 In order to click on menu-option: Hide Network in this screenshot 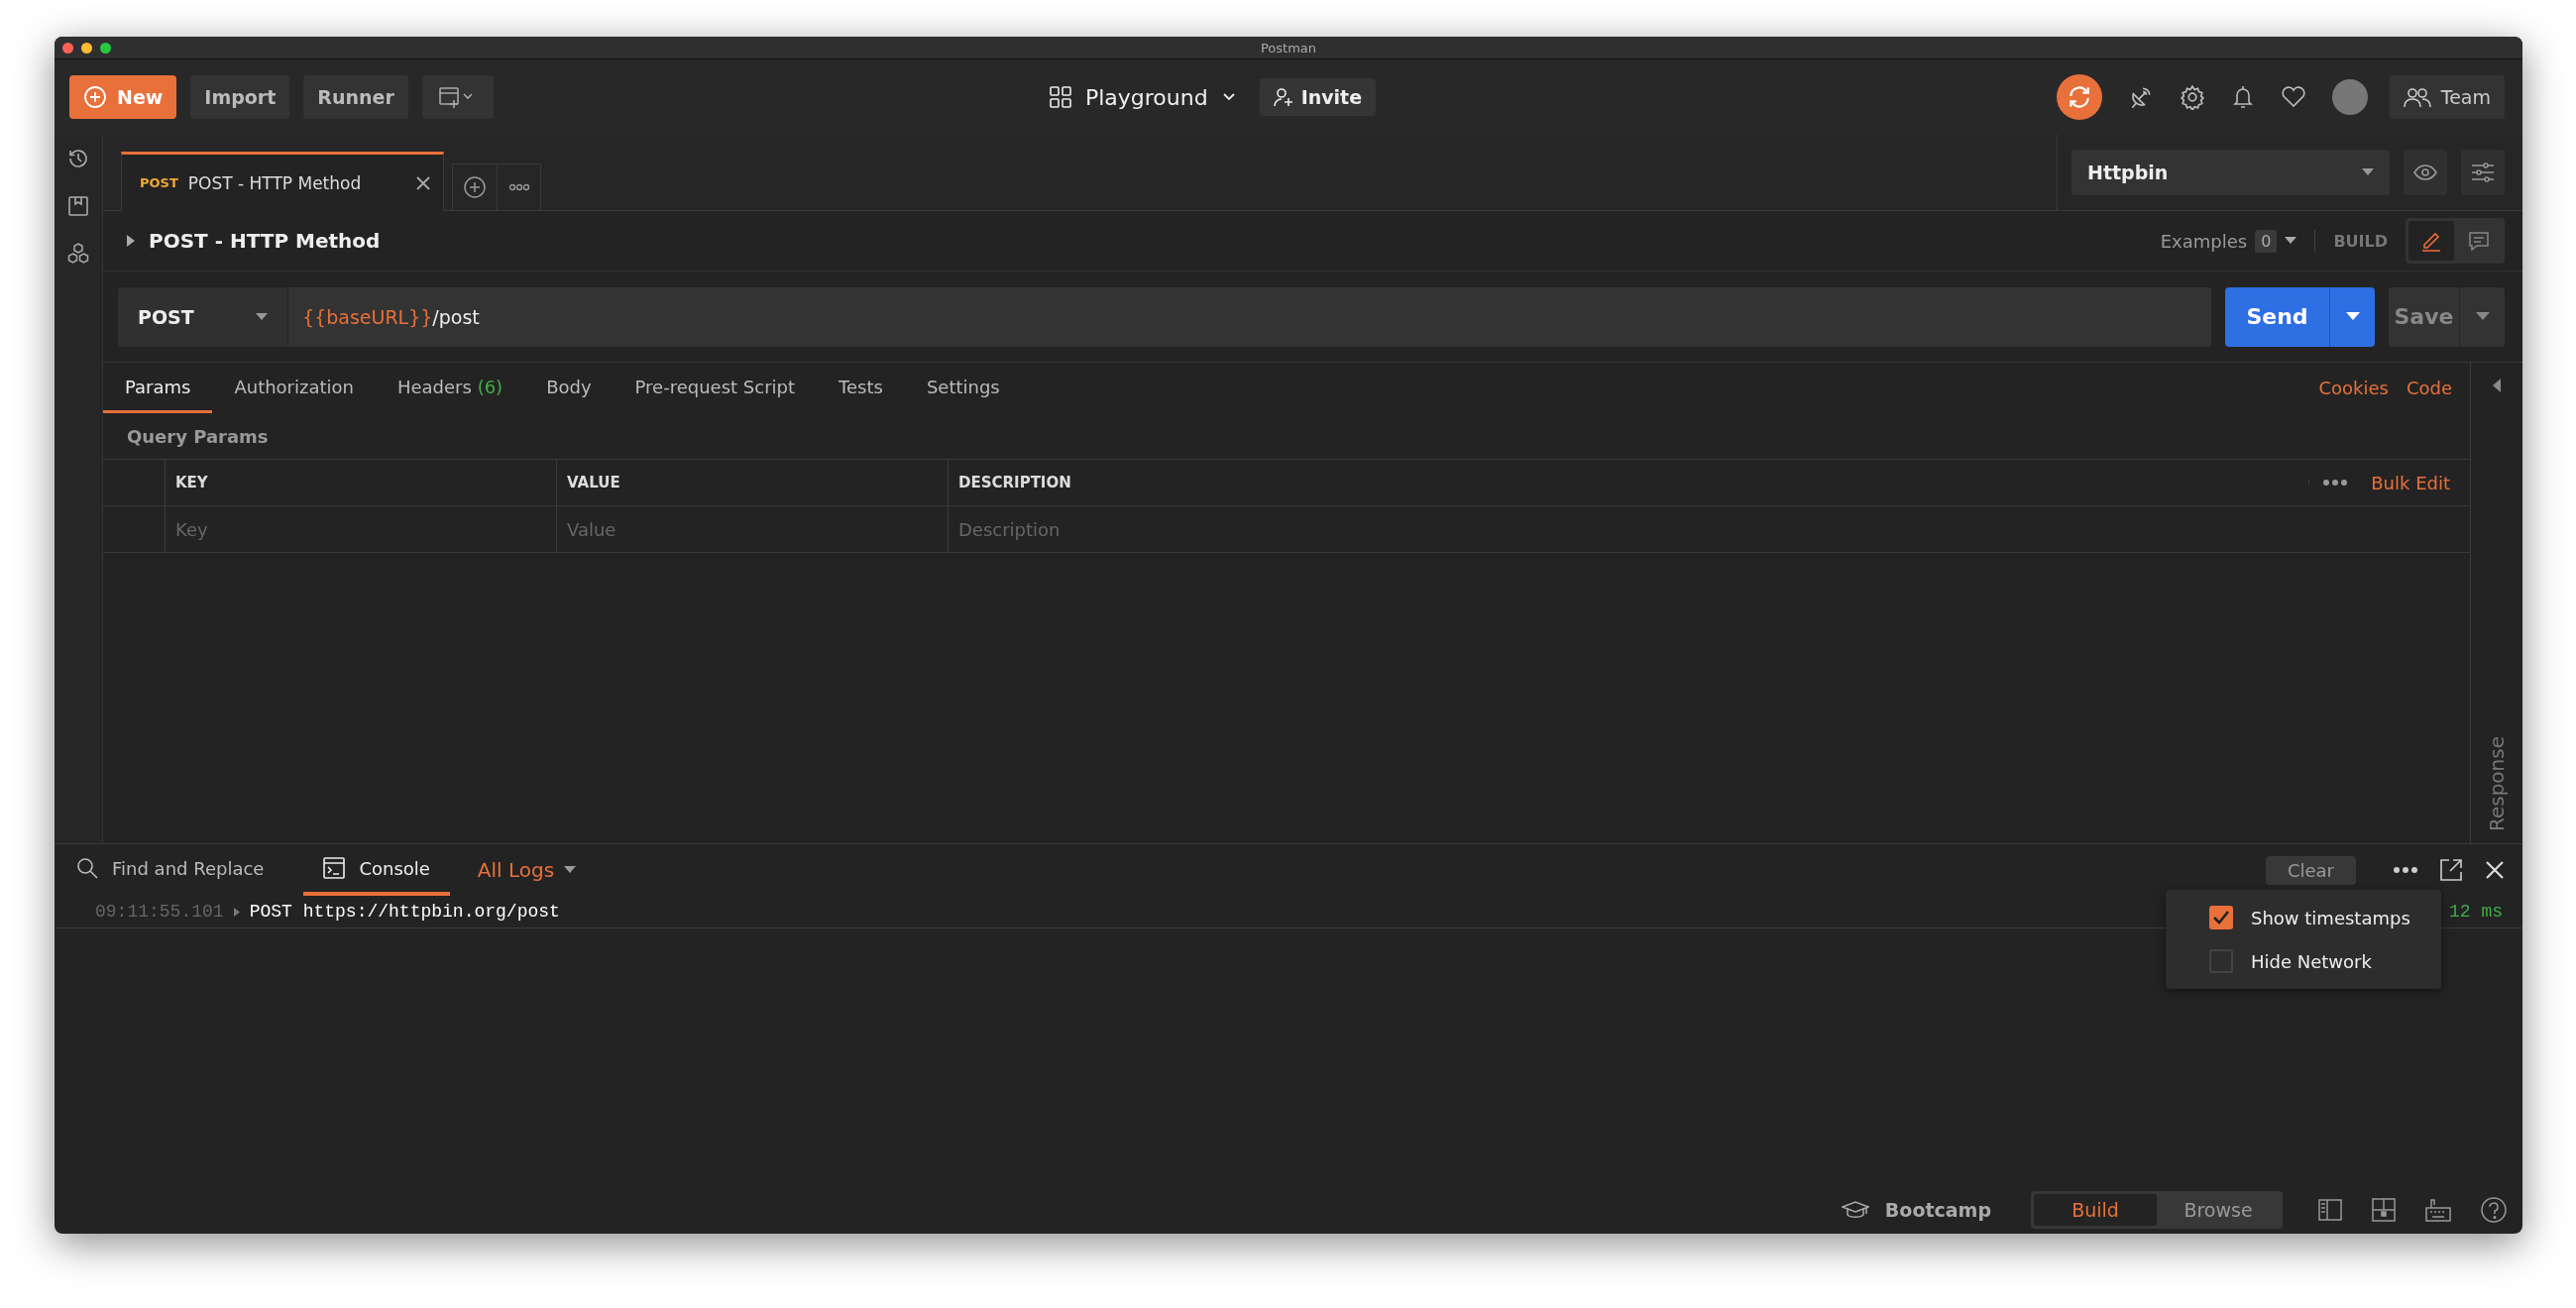, I will do `click(2303, 961)`.